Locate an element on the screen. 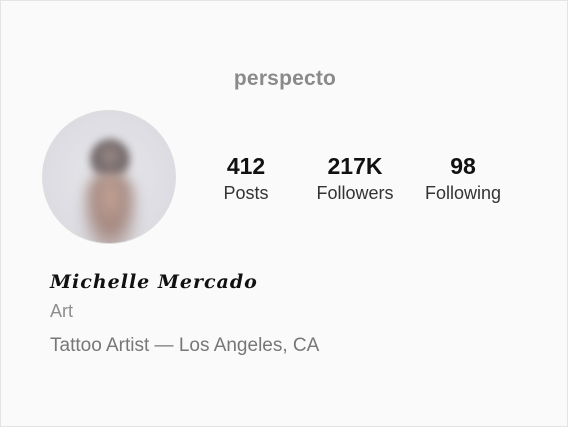  profile-avatar is located at coordinates (109, 177).